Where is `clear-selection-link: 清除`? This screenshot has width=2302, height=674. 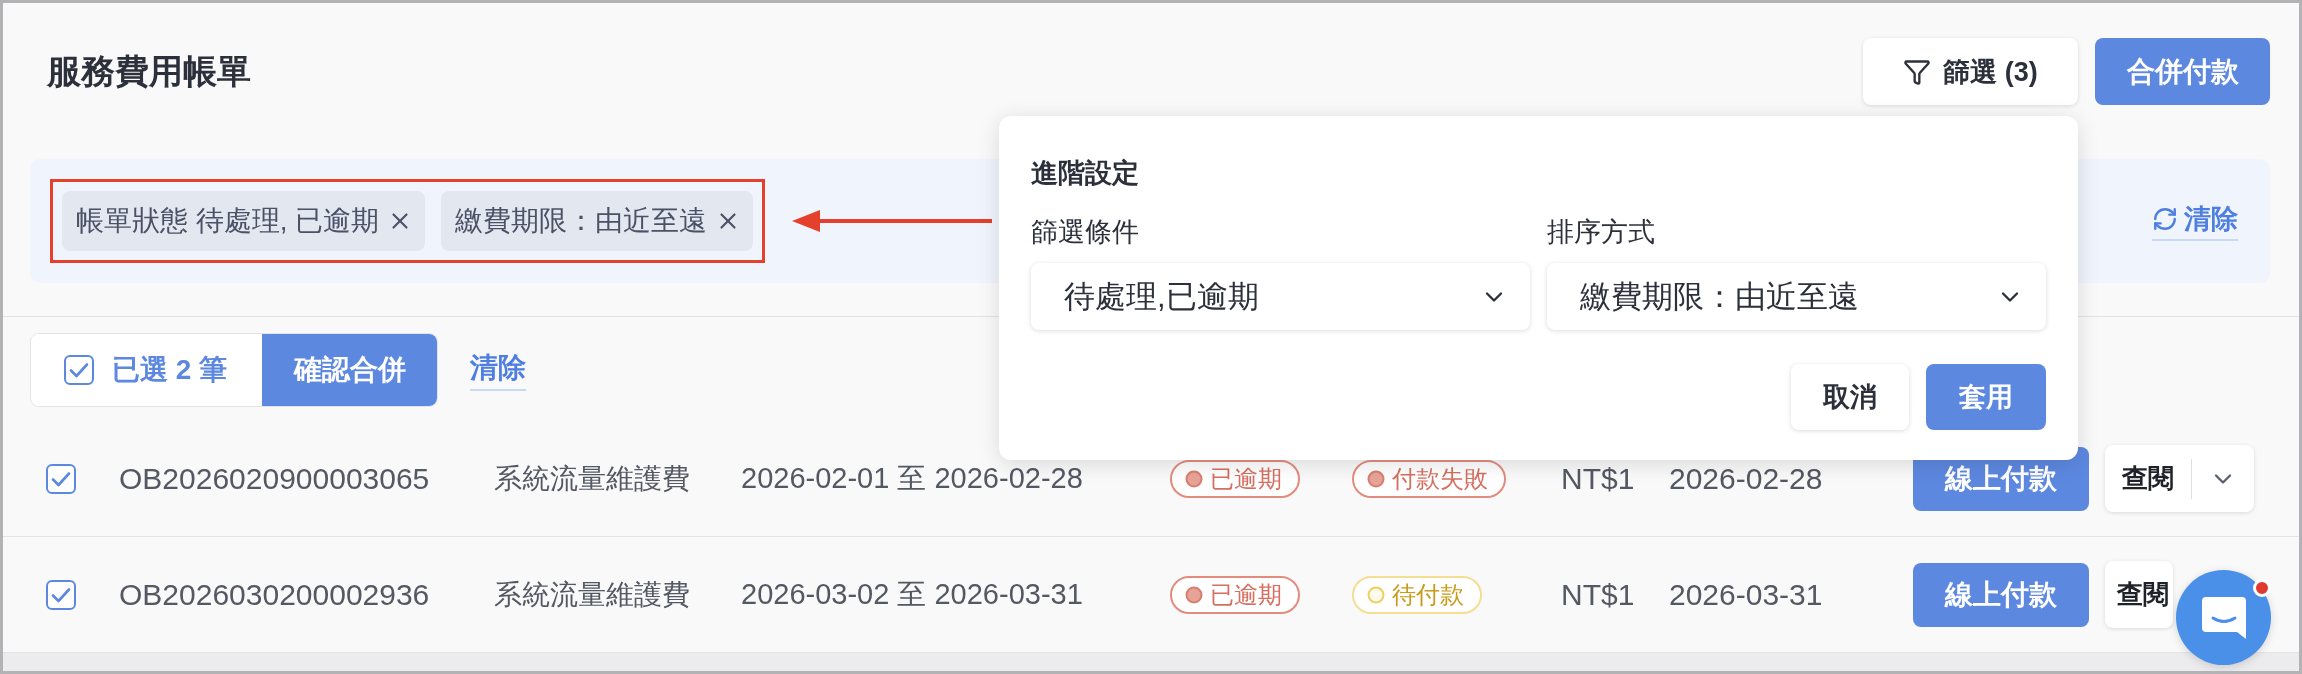 clear-selection-link: 清除 is located at coordinates (498, 370).